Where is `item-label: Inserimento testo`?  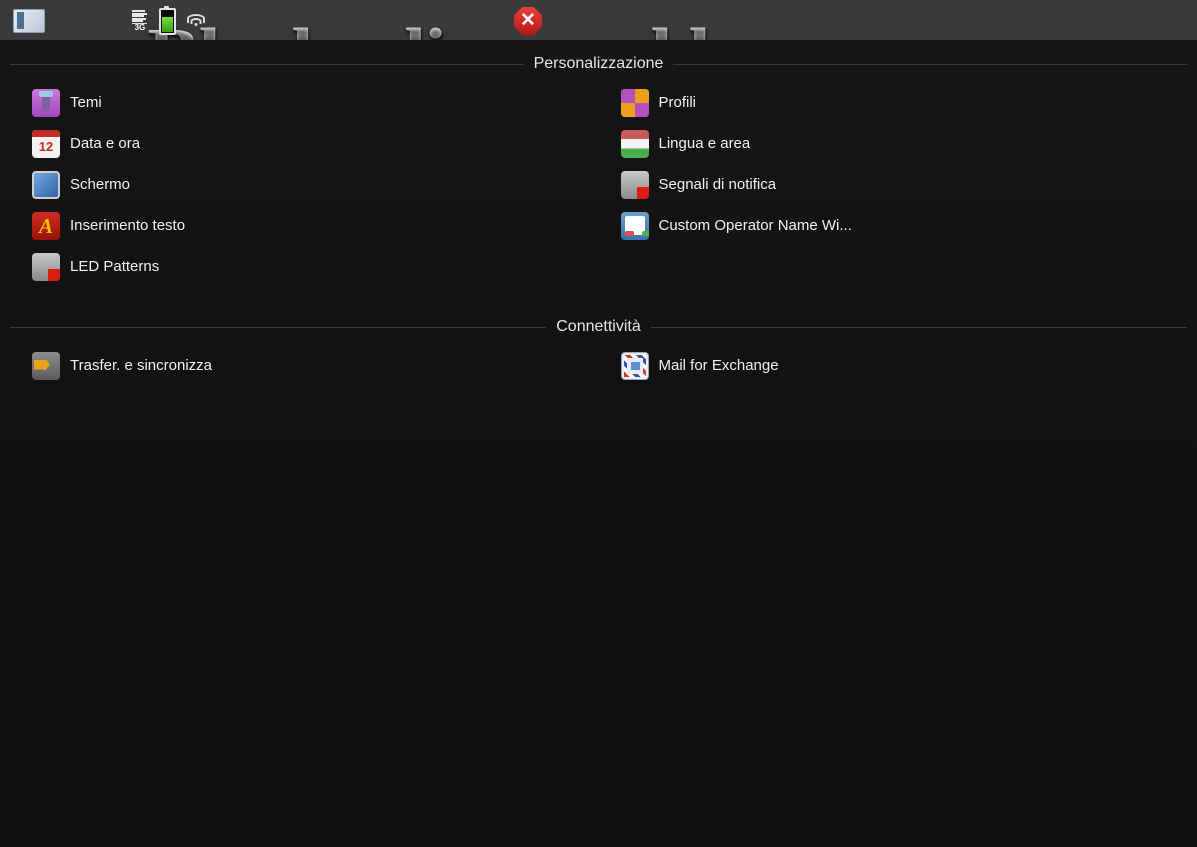
item-label: Inserimento testo is located at coordinates (128, 225).